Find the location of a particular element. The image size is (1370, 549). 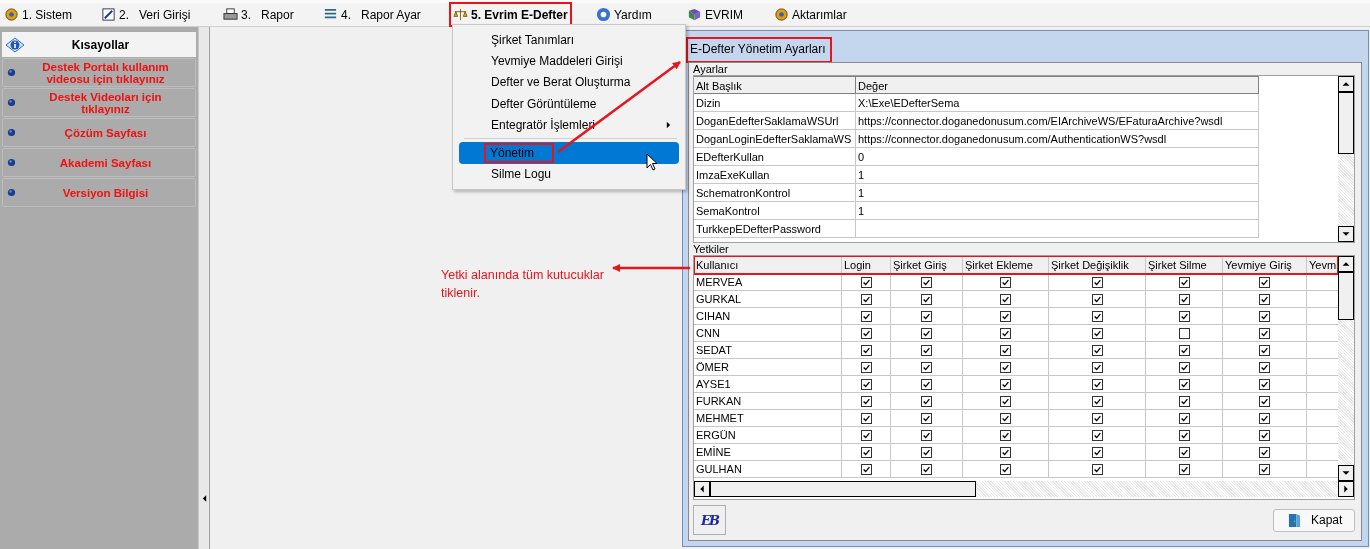

column-header: Alt Başlık is located at coordinates (775, 85).